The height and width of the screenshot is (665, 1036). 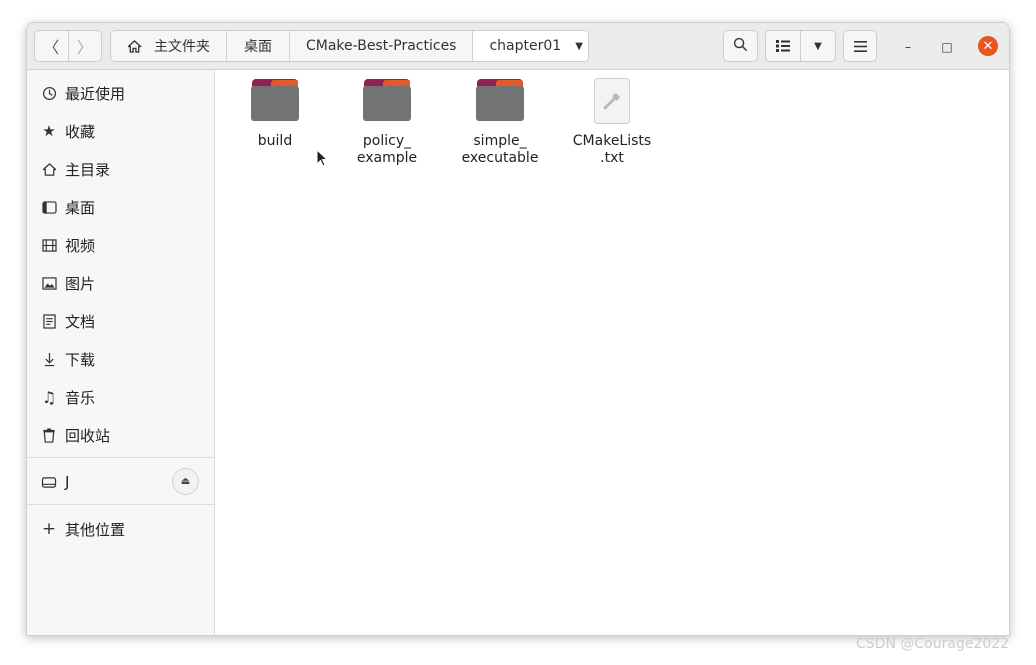 What do you see at coordinates (275, 141) in the screenshot?
I see `file-name: build` at bounding box center [275, 141].